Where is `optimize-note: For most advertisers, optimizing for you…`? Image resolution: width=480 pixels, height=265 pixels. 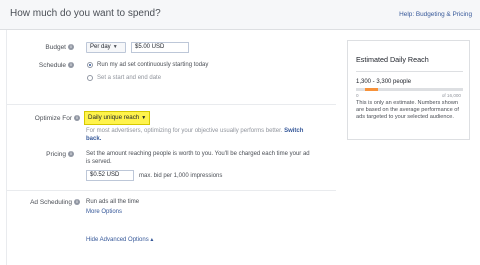
optimize-note: For most advertisers, optimizing for you… is located at coordinates (195, 131).